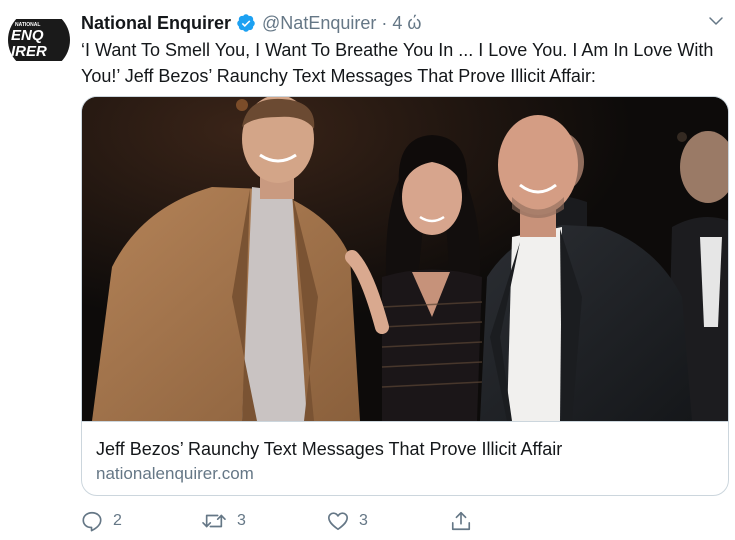  Describe the element at coordinates (401, 521) in the screenshot. I see `action-bar: 2 3 3` at that location.